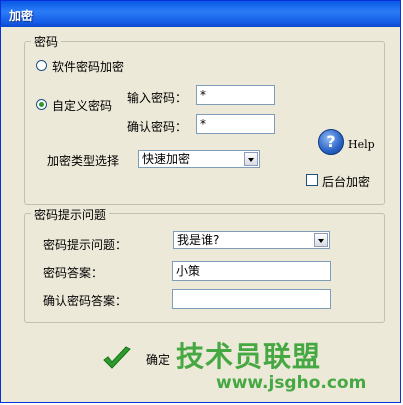 This screenshot has height=405, width=403. Describe the element at coordinates (251, 271) in the screenshot. I see `hint-answer-field: 小策` at that location.